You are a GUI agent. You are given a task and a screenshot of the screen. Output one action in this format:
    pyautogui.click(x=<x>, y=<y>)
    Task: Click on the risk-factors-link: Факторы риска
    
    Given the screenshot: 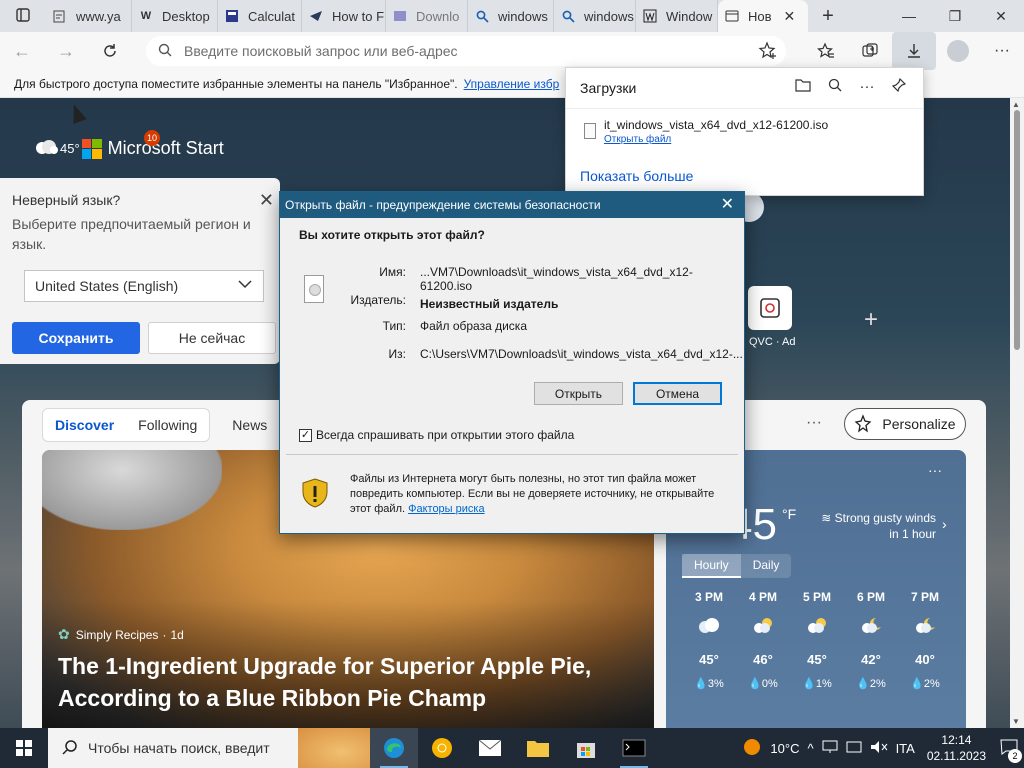 What is the action you would take?
    pyautogui.click(x=446, y=509)
    